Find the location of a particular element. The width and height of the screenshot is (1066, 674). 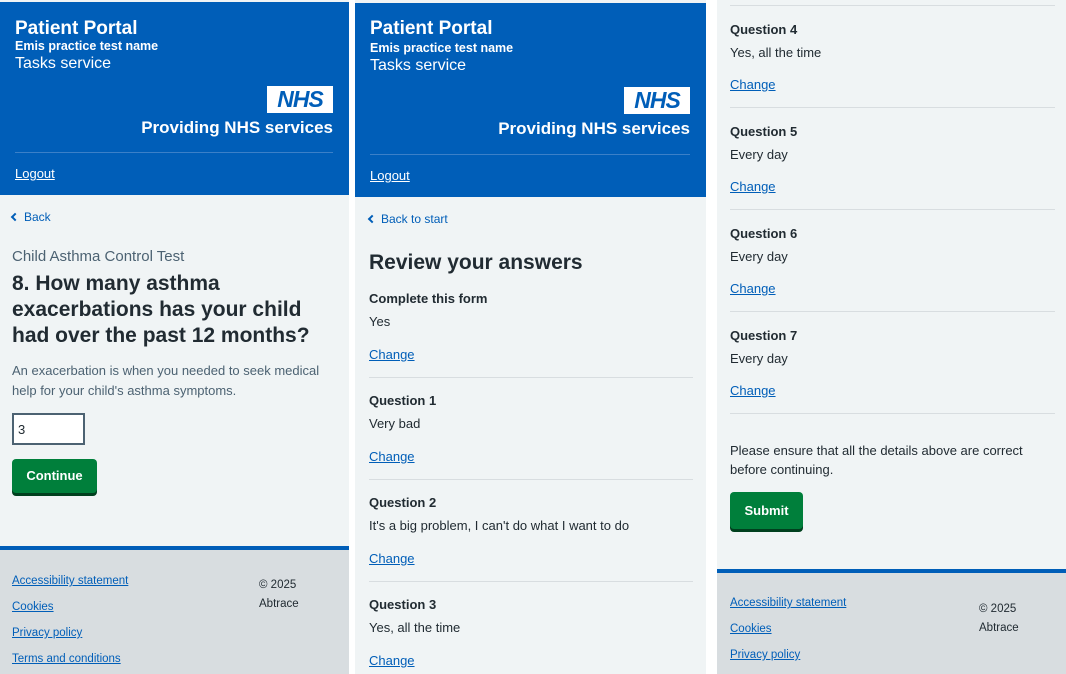

summary-key: Question 7 is located at coordinates (764, 335).